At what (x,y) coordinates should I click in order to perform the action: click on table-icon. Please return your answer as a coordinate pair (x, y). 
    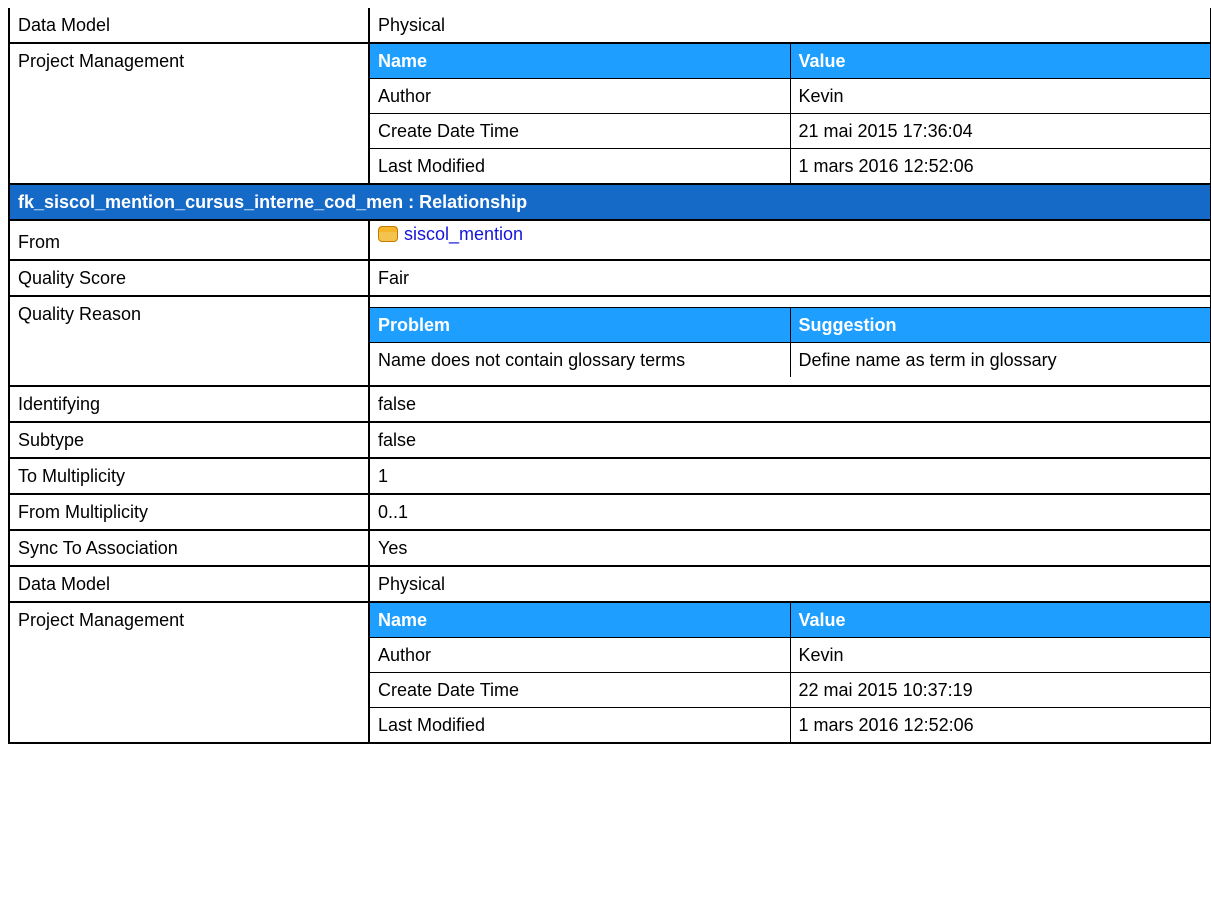
    Looking at the image, I should click on (388, 234).